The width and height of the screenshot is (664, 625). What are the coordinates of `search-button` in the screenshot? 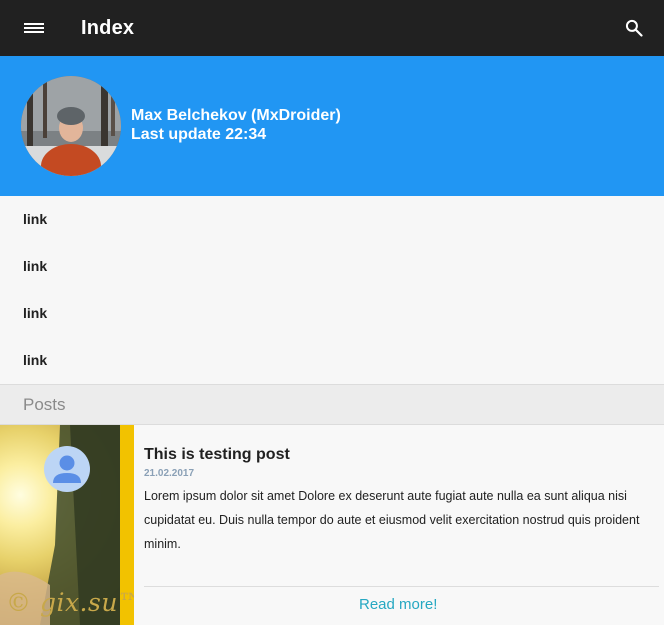 It's located at (634, 28).